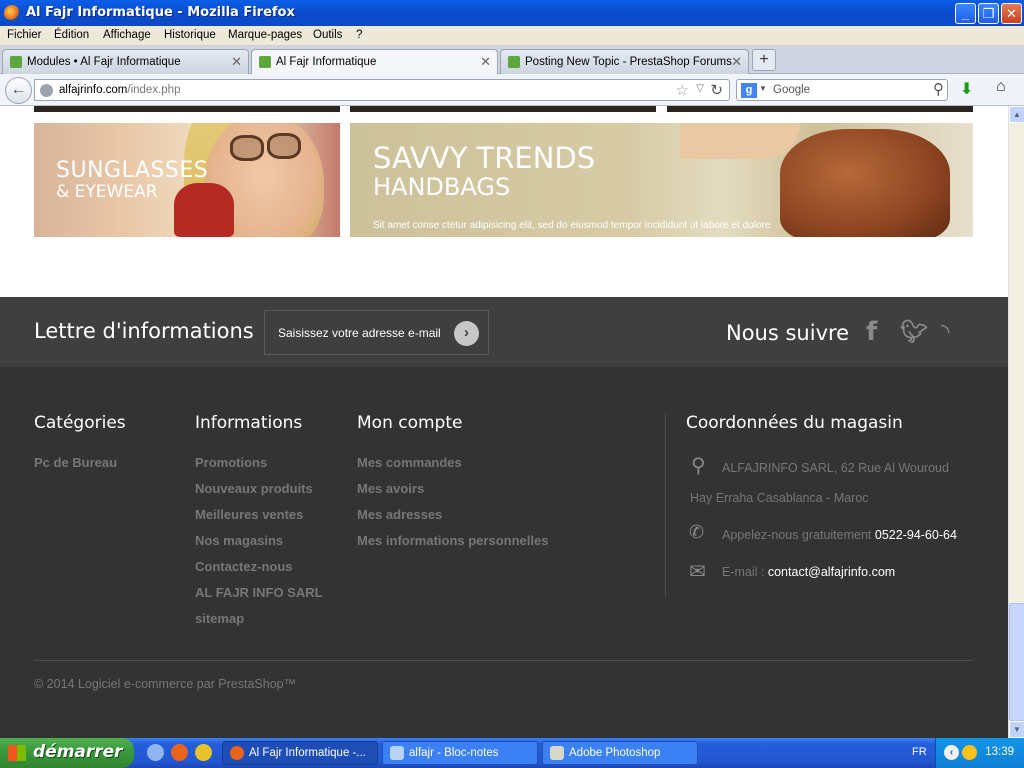  I want to click on google-icon: g, so click(749, 90).